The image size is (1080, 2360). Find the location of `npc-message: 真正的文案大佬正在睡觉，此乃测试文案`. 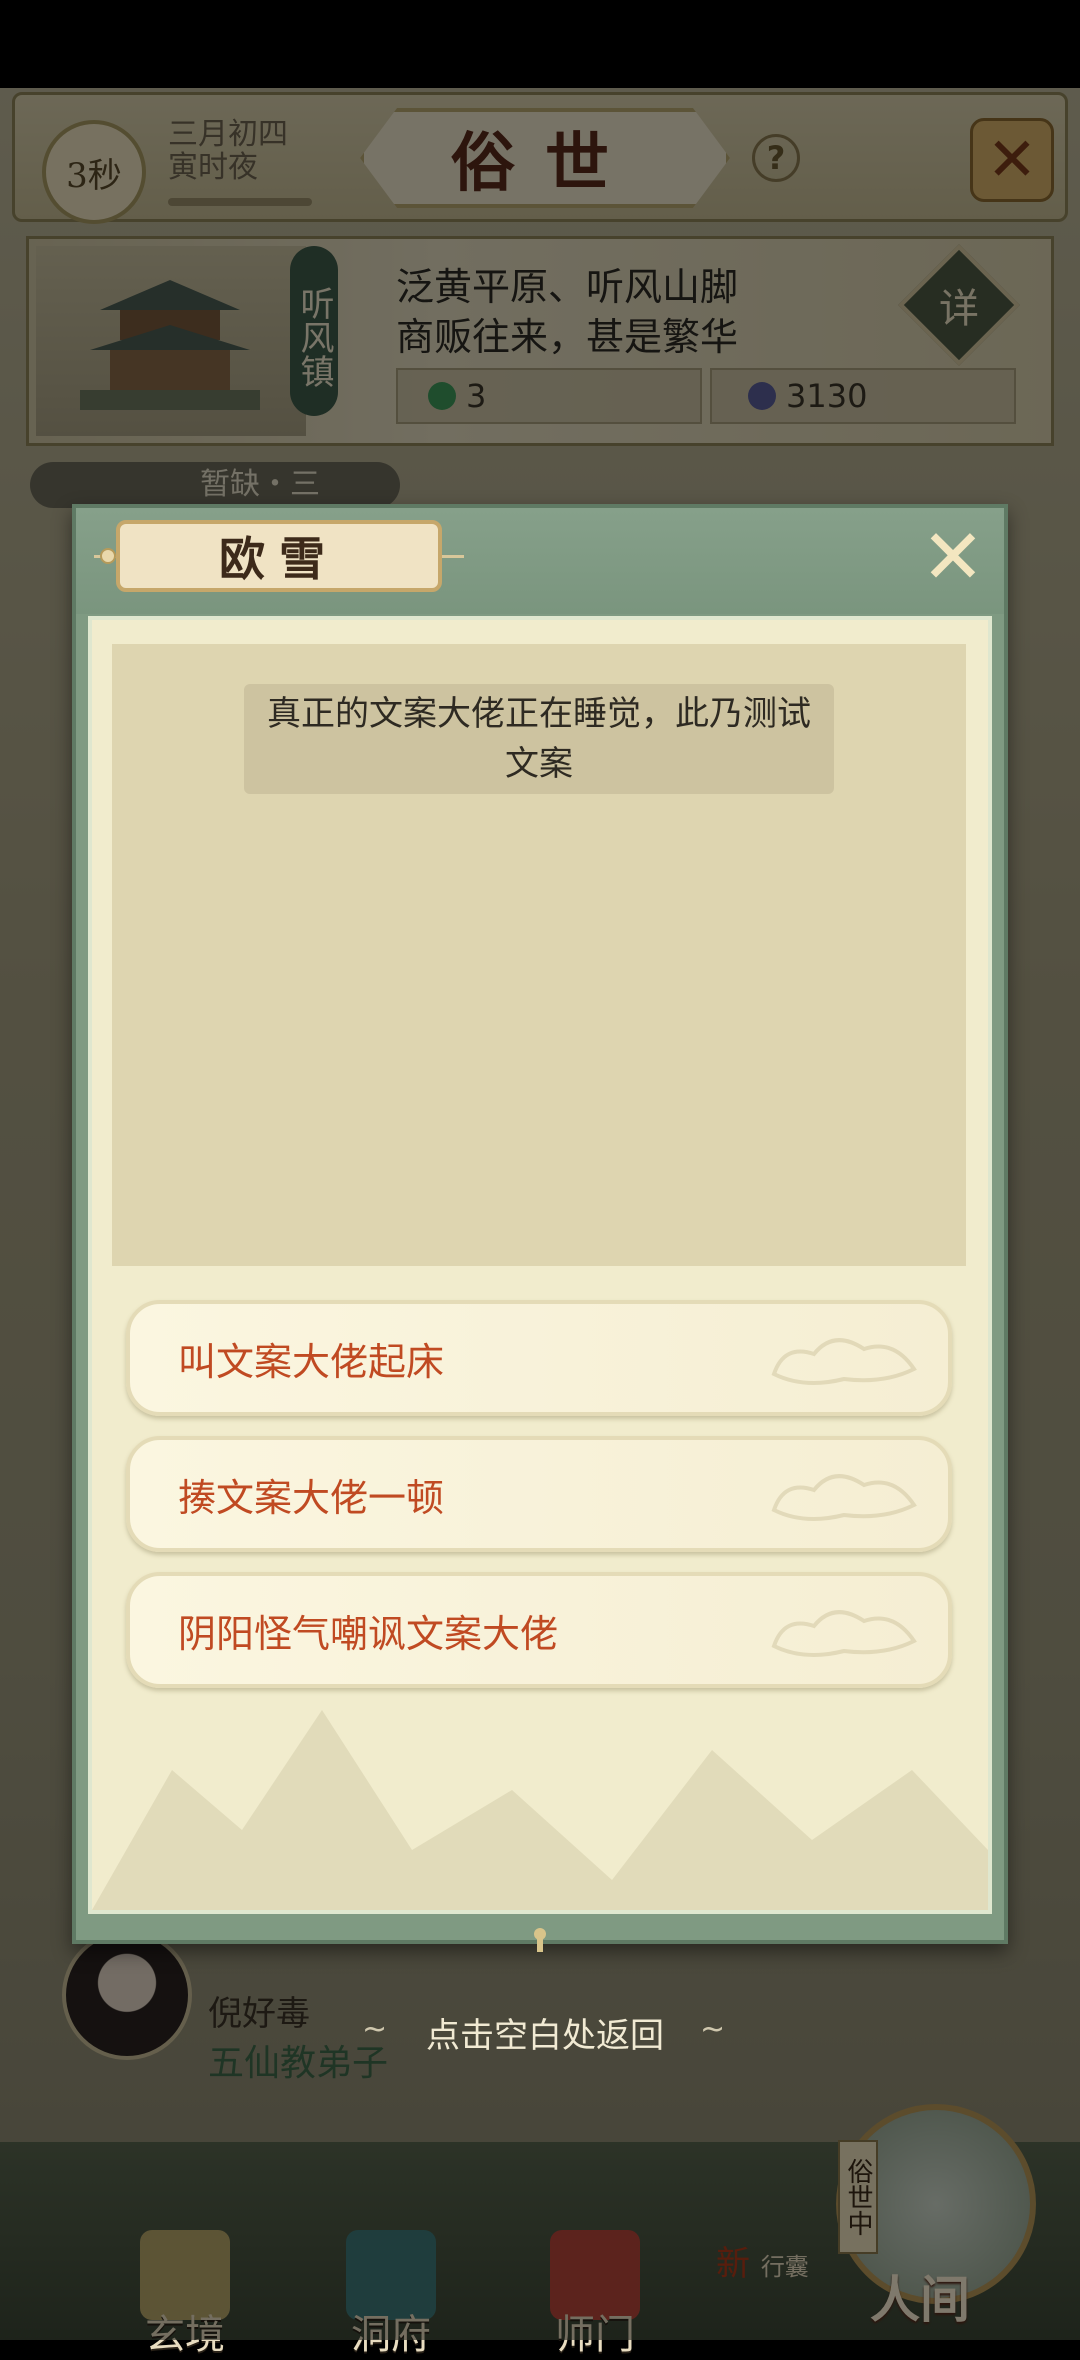

npc-message: 真正的文案大佬正在睡觉，此乃测试文案 is located at coordinates (539, 739).